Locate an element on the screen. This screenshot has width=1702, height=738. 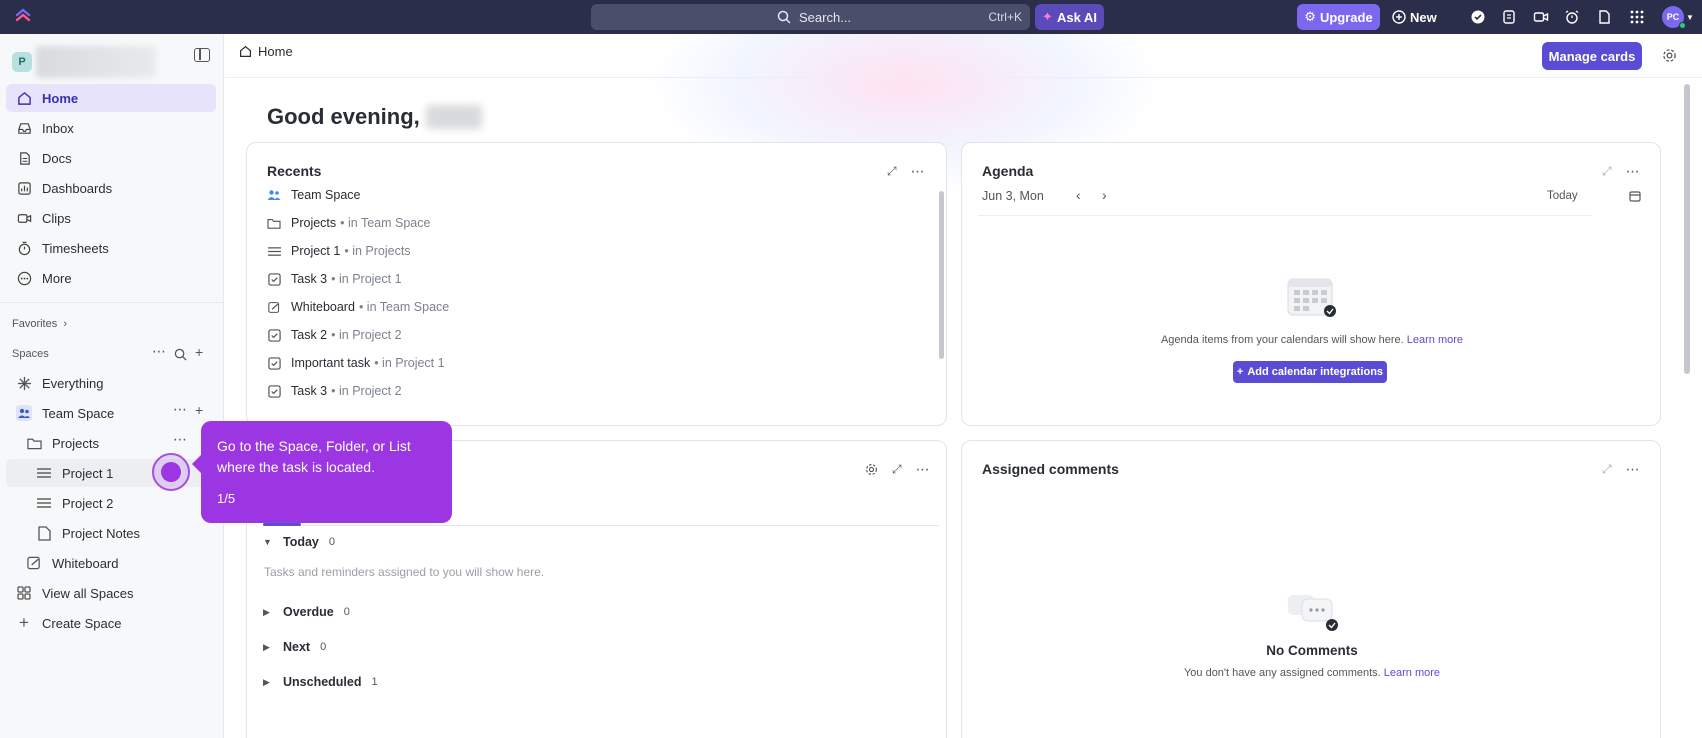
recent-item-name: Task 2 is located at coordinates (309, 335).